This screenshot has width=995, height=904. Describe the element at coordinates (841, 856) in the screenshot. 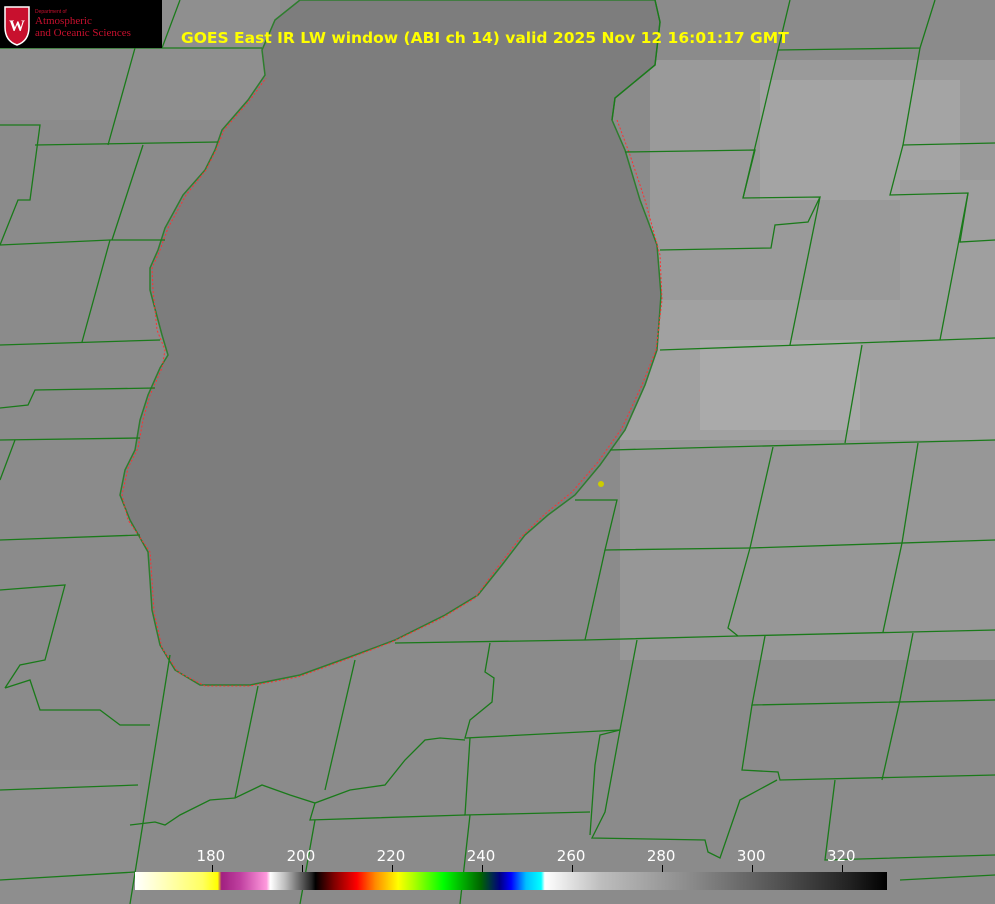

I see `colorbar-tick-label: 320` at that location.